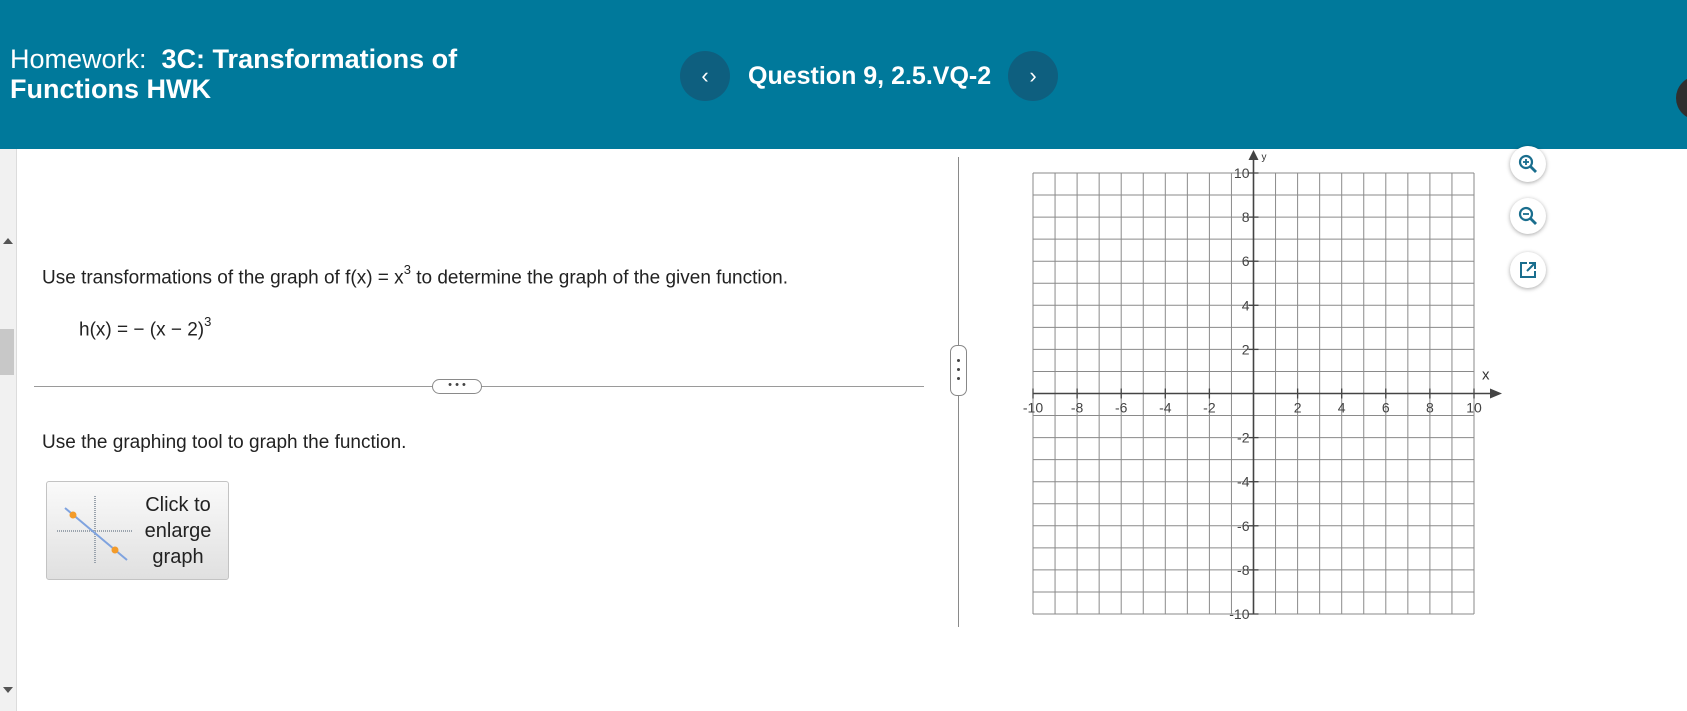 The height and width of the screenshot is (711, 1687). I want to click on function-expression: h(x) = − (x − 2)3, so click(145, 327).